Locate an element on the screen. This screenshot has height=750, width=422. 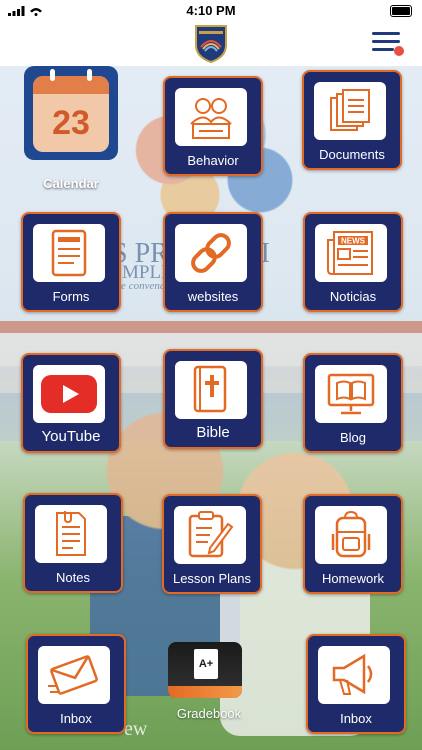
tile-label: YouTube is located at coordinates (71, 436).